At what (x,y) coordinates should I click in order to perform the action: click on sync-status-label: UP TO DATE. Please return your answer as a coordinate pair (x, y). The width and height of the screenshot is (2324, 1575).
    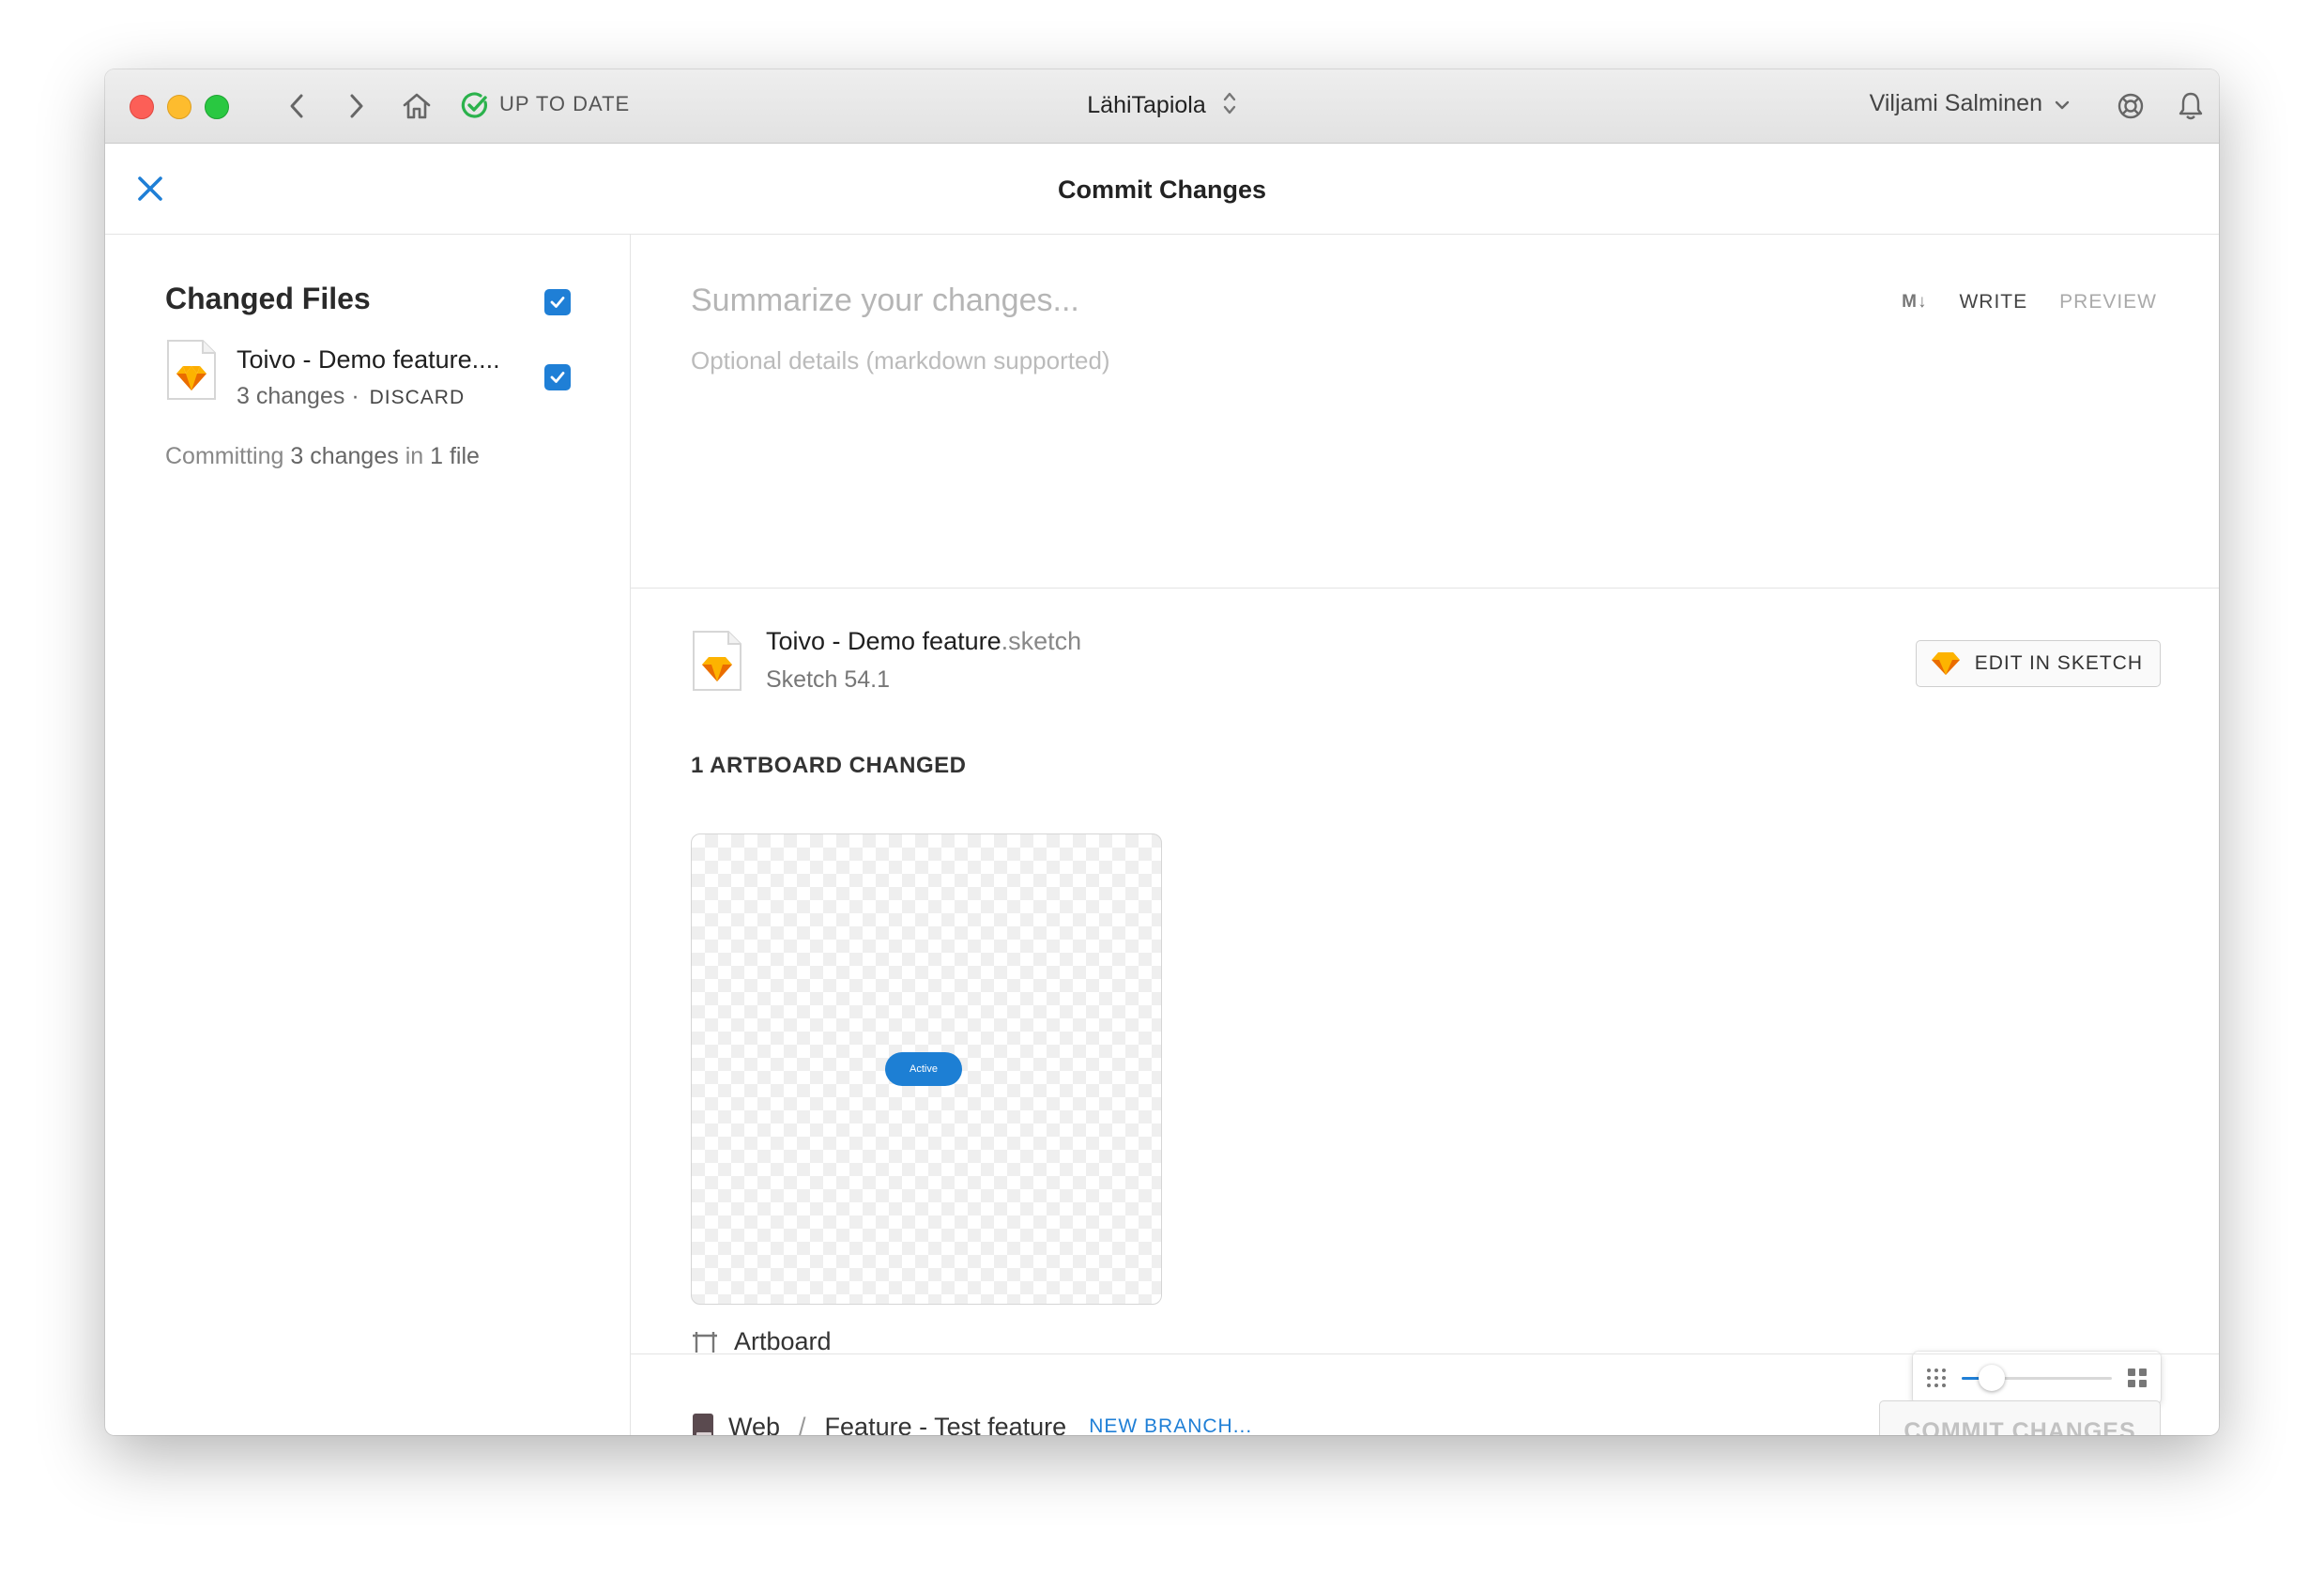
    Looking at the image, I should click on (565, 103).